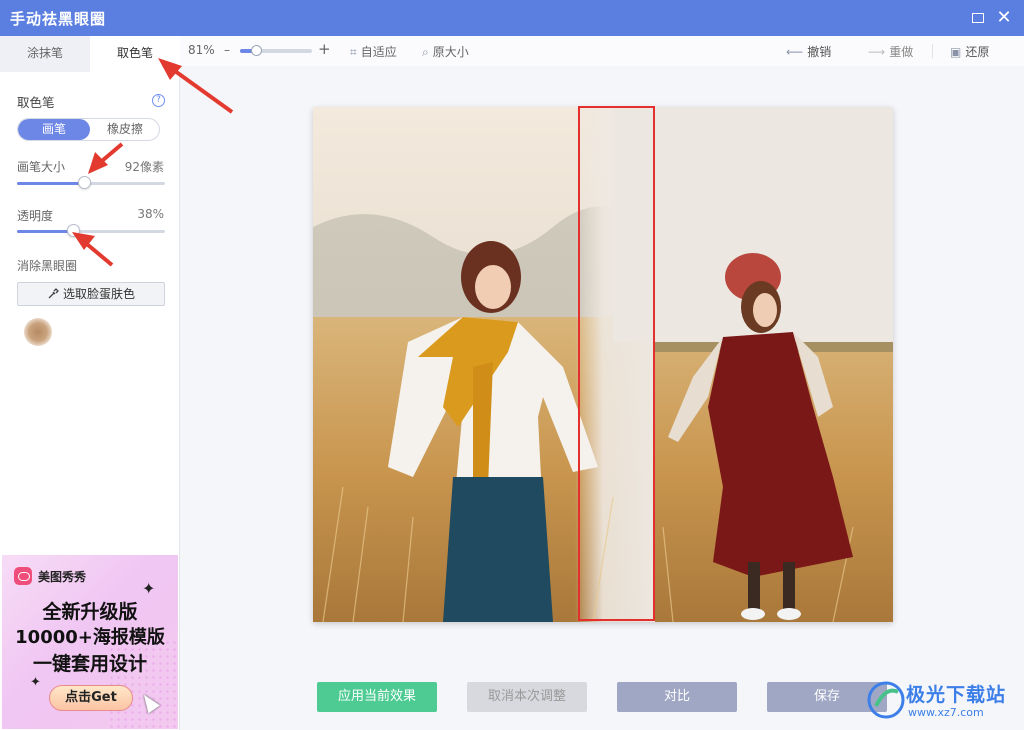 The width and height of the screenshot is (1024, 730). Describe the element at coordinates (144, 167) in the screenshot. I see `brush-size-value: 92像素` at that location.